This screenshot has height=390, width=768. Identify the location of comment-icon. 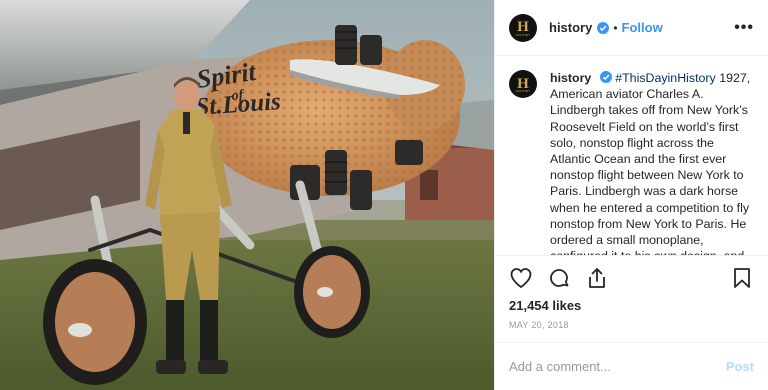
(559, 278).